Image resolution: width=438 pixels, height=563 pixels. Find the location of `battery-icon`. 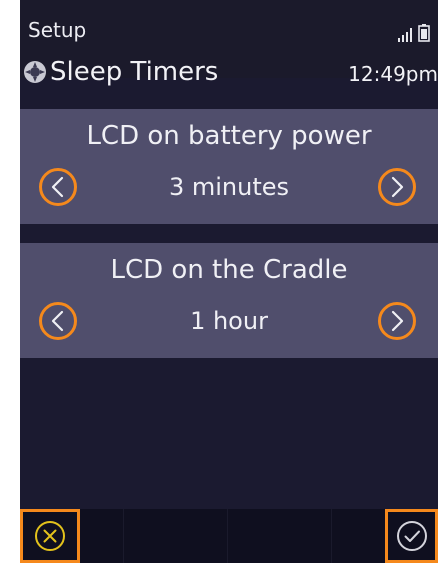

battery-icon is located at coordinates (424, 33).